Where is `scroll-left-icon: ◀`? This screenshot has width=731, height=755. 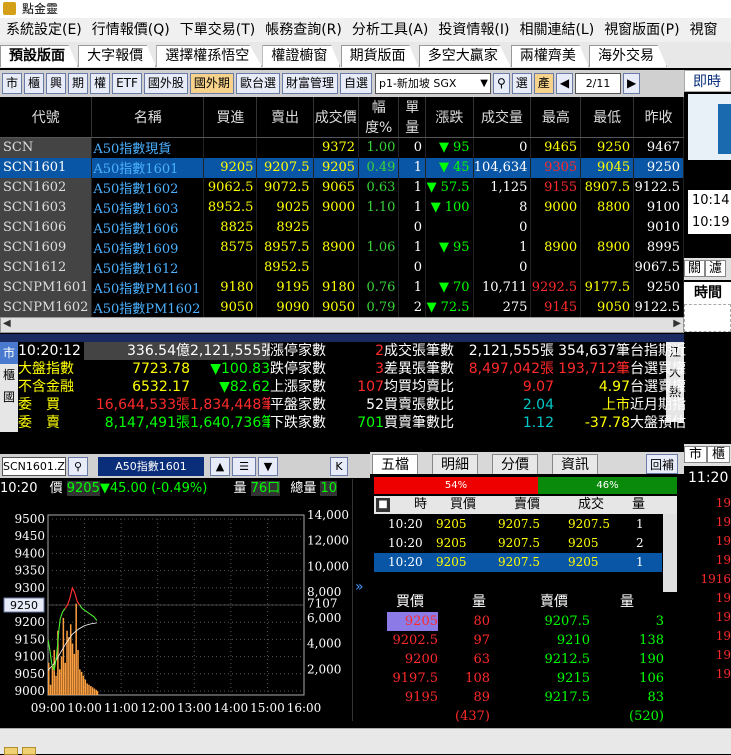 scroll-left-icon: ◀ is located at coordinates (7, 323).